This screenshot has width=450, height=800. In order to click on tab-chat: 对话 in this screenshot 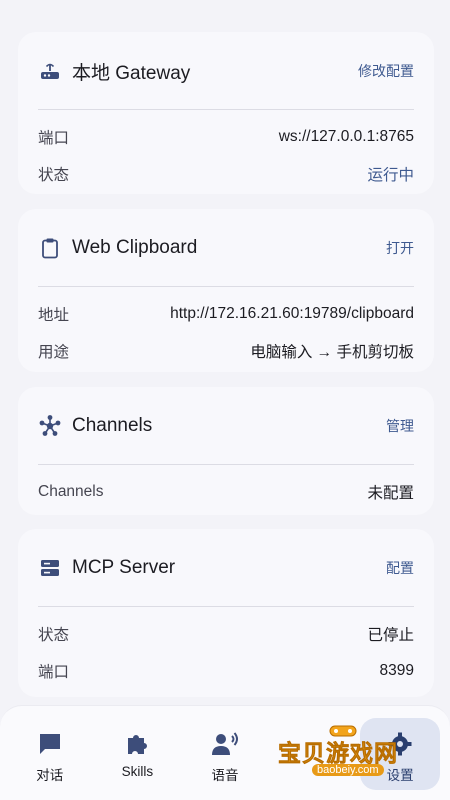, I will do `click(50, 754)`.